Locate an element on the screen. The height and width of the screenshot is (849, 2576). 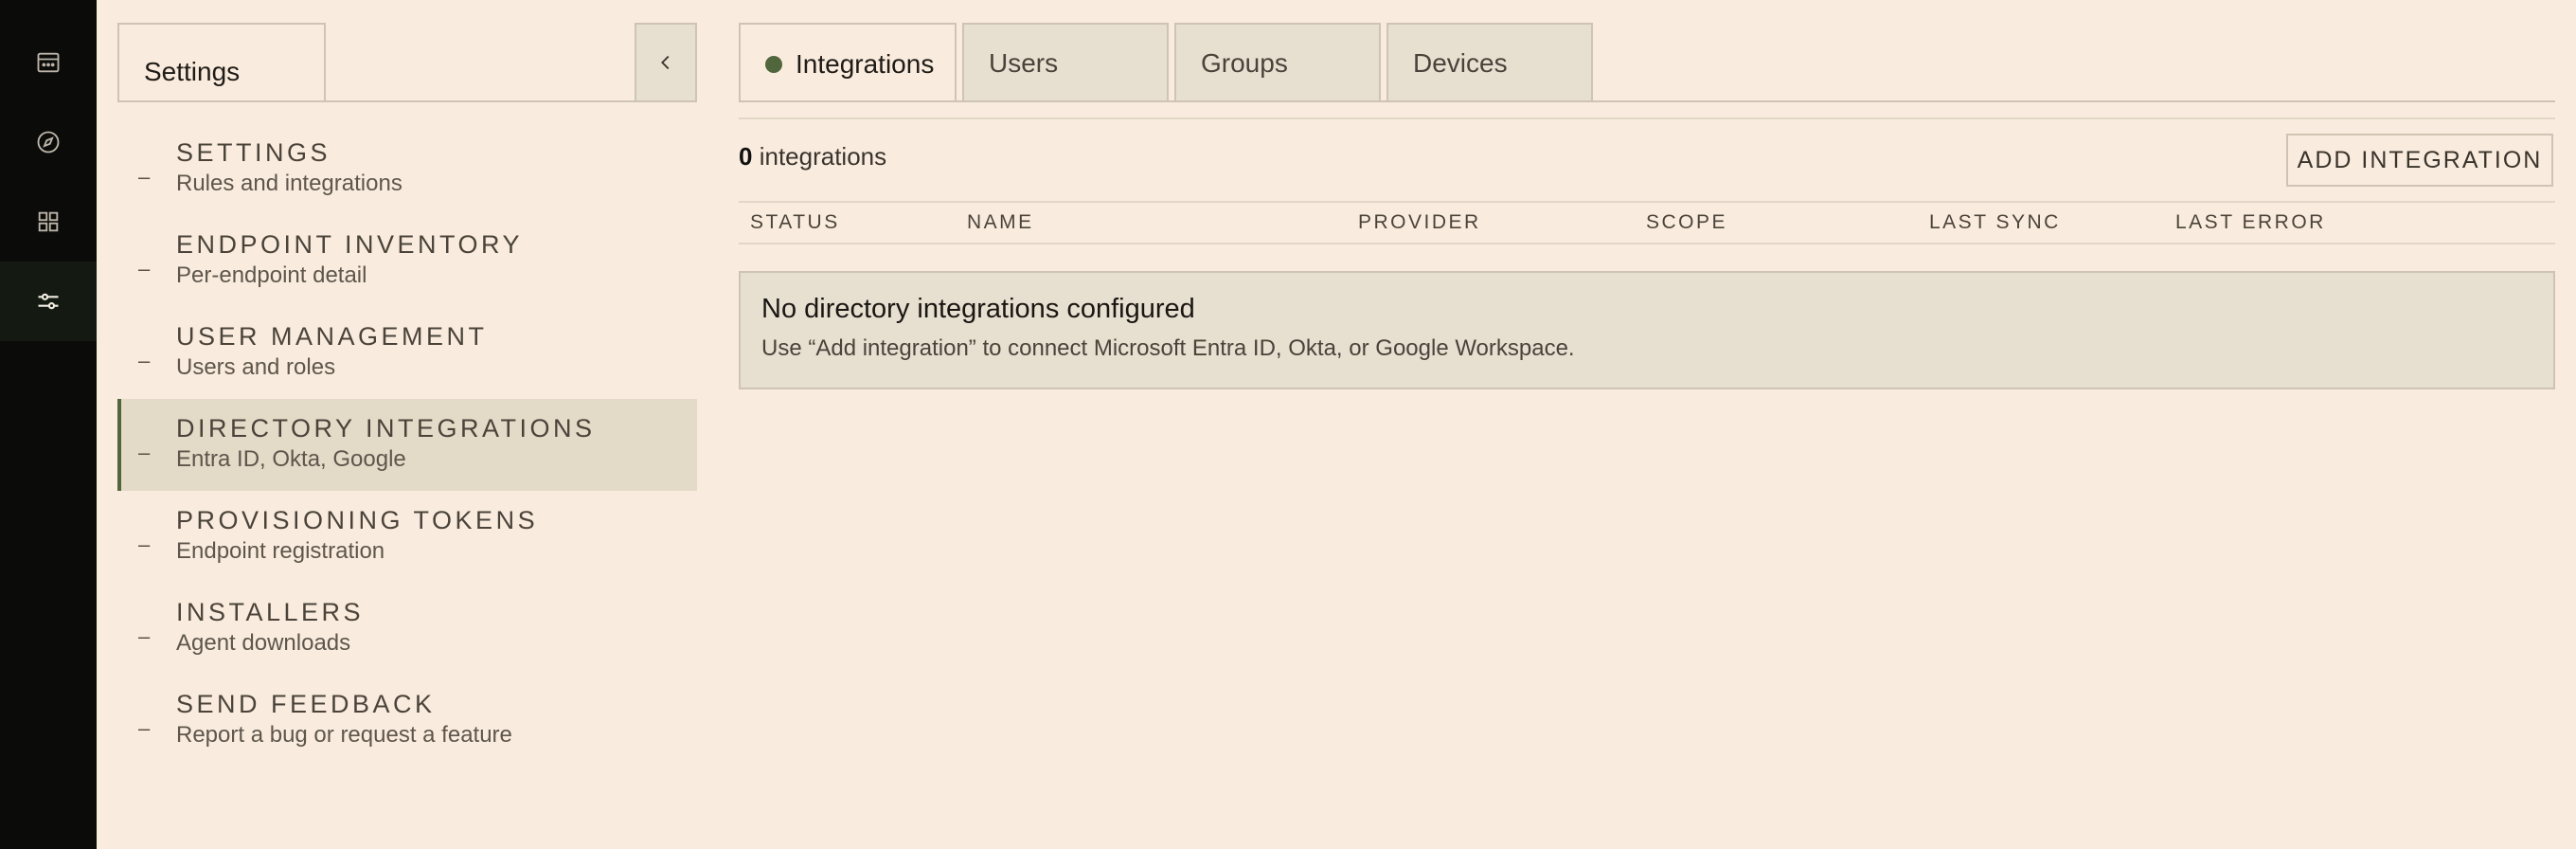
rail-grid-button is located at coordinates (48, 222).